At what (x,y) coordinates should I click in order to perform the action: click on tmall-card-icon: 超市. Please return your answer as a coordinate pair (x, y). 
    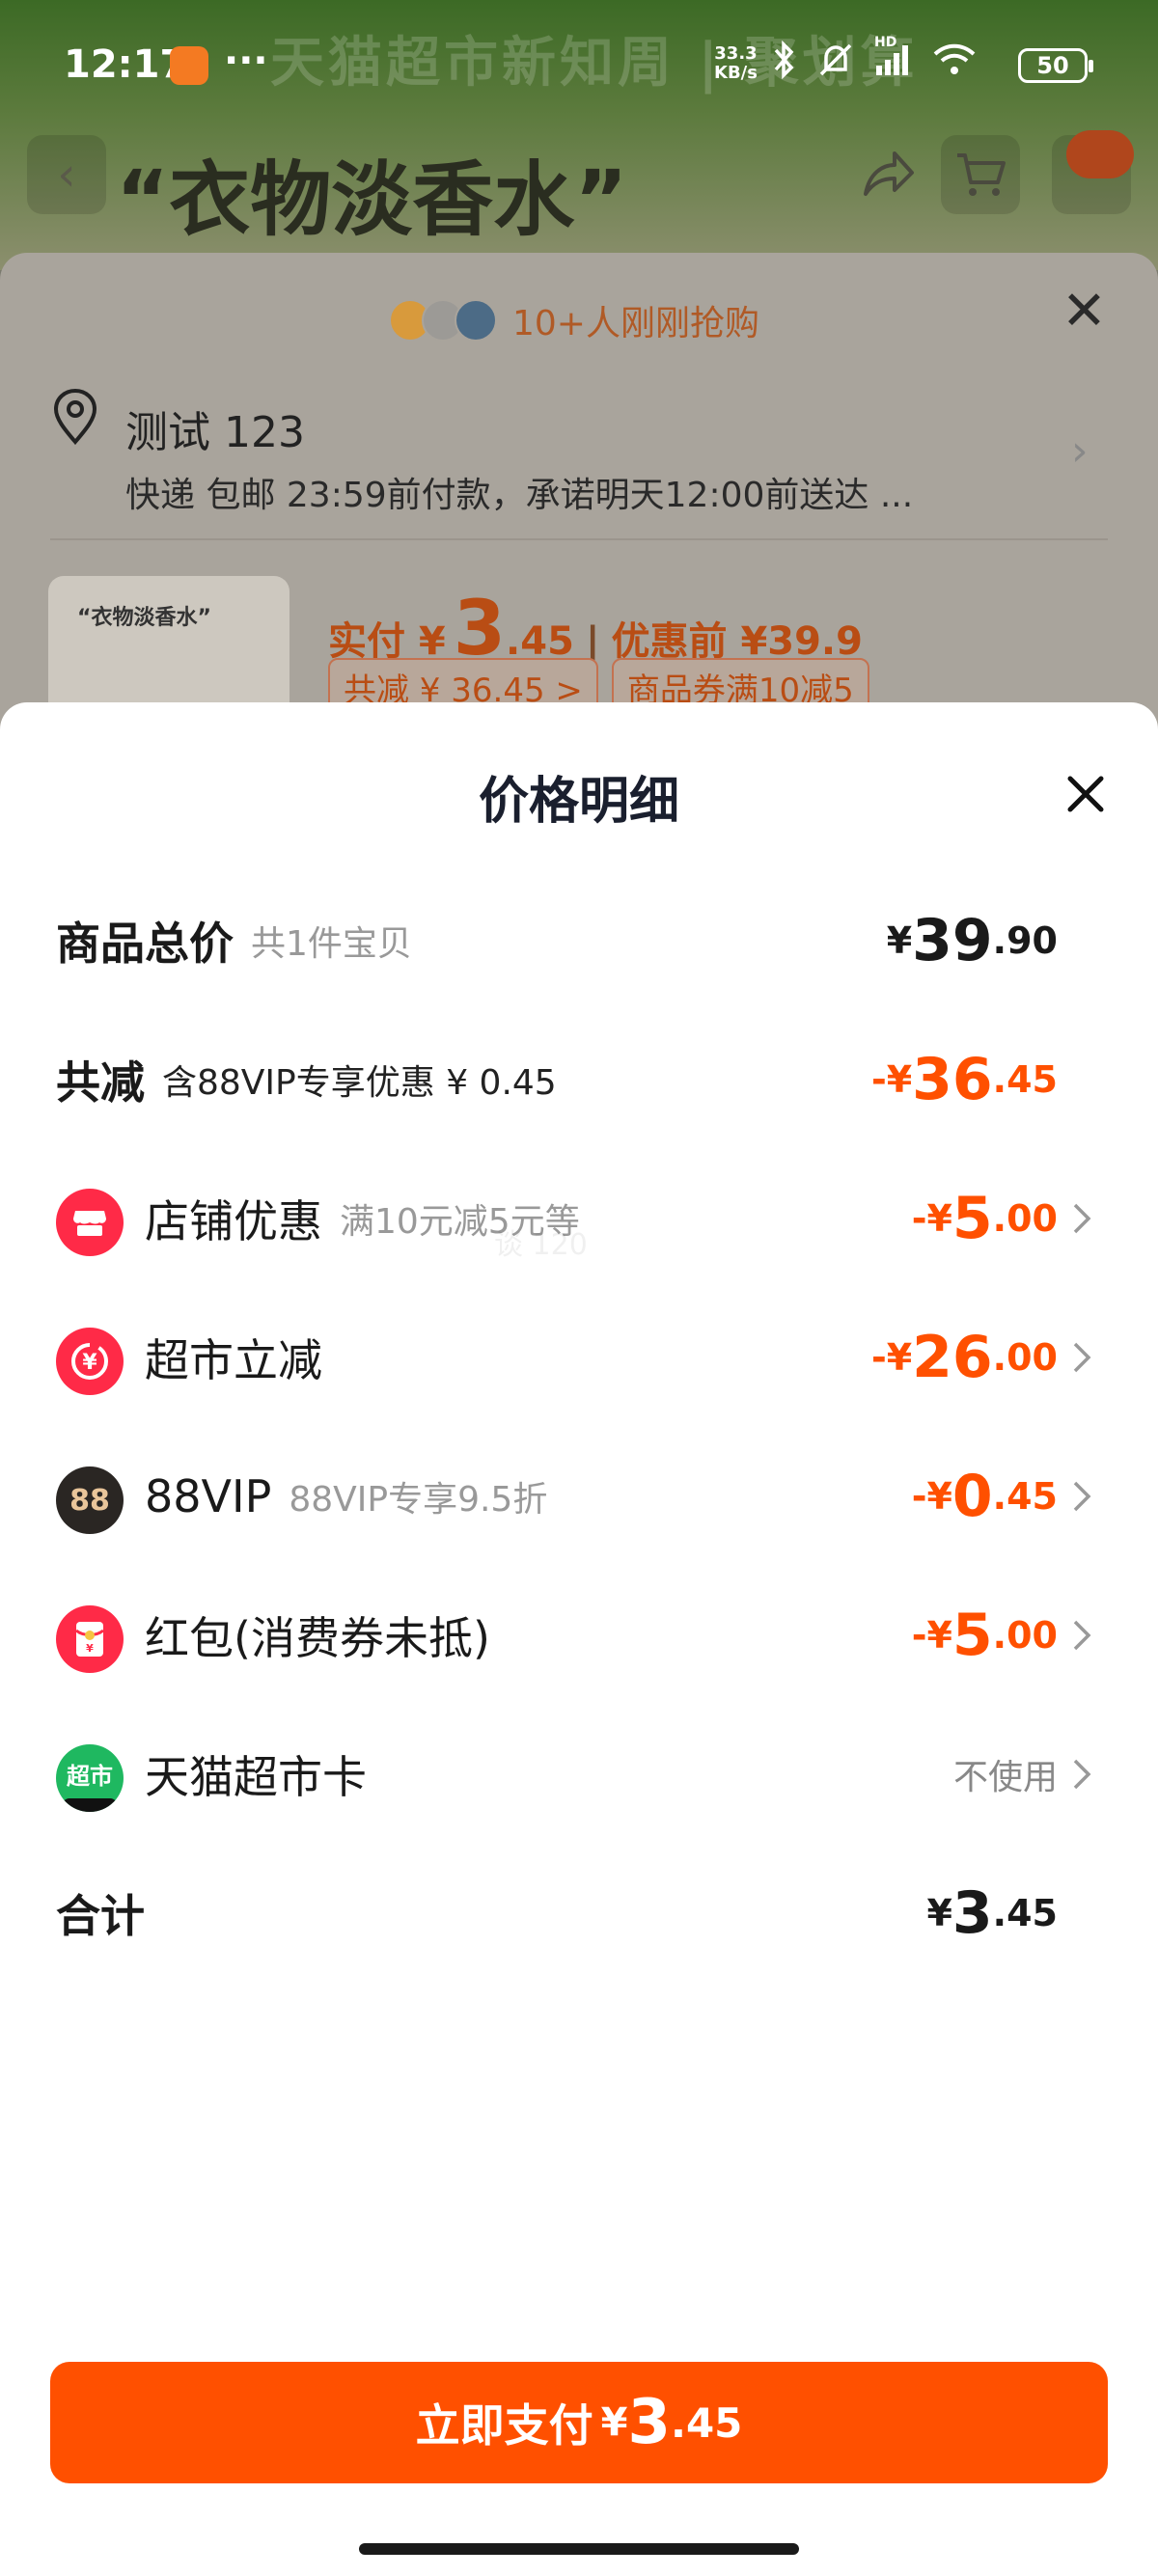
    Looking at the image, I should click on (90, 1778).